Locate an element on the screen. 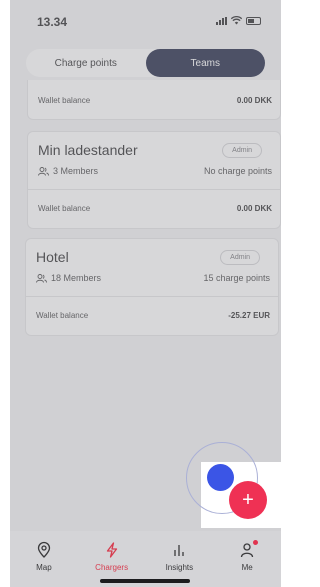 This screenshot has width=320, height=587. user-icon is located at coordinates (248, 549).